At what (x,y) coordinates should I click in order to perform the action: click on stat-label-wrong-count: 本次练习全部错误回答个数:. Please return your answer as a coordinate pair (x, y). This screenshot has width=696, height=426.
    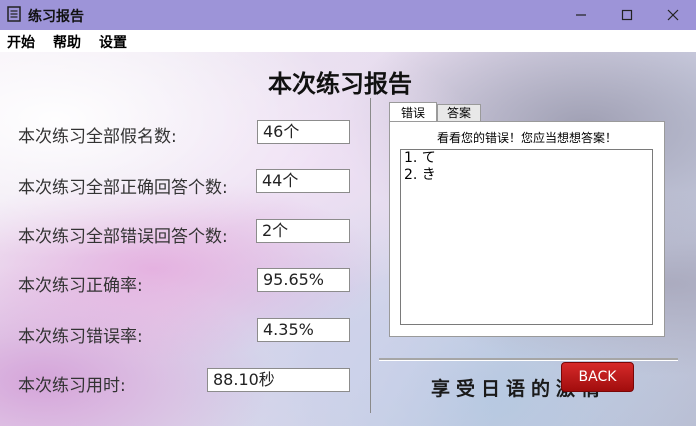
    Looking at the image, I should click on (123, 237).